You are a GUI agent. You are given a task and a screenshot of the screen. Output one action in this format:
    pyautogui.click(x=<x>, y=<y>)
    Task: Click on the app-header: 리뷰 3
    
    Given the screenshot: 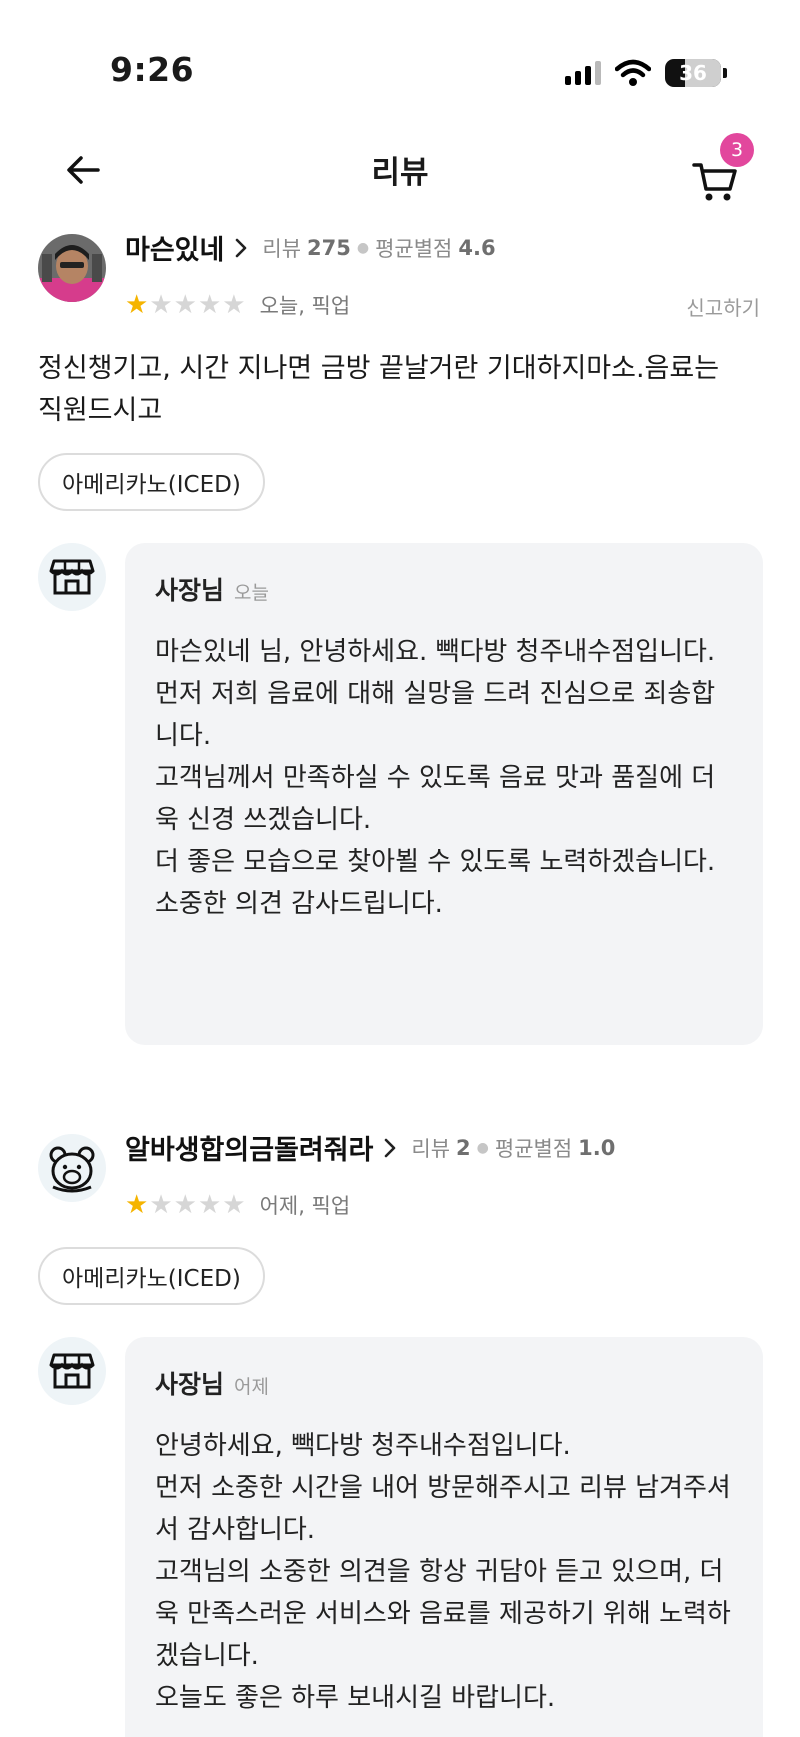 What is the action you would take?
    pyautogui.click(x=400, y=170)
    